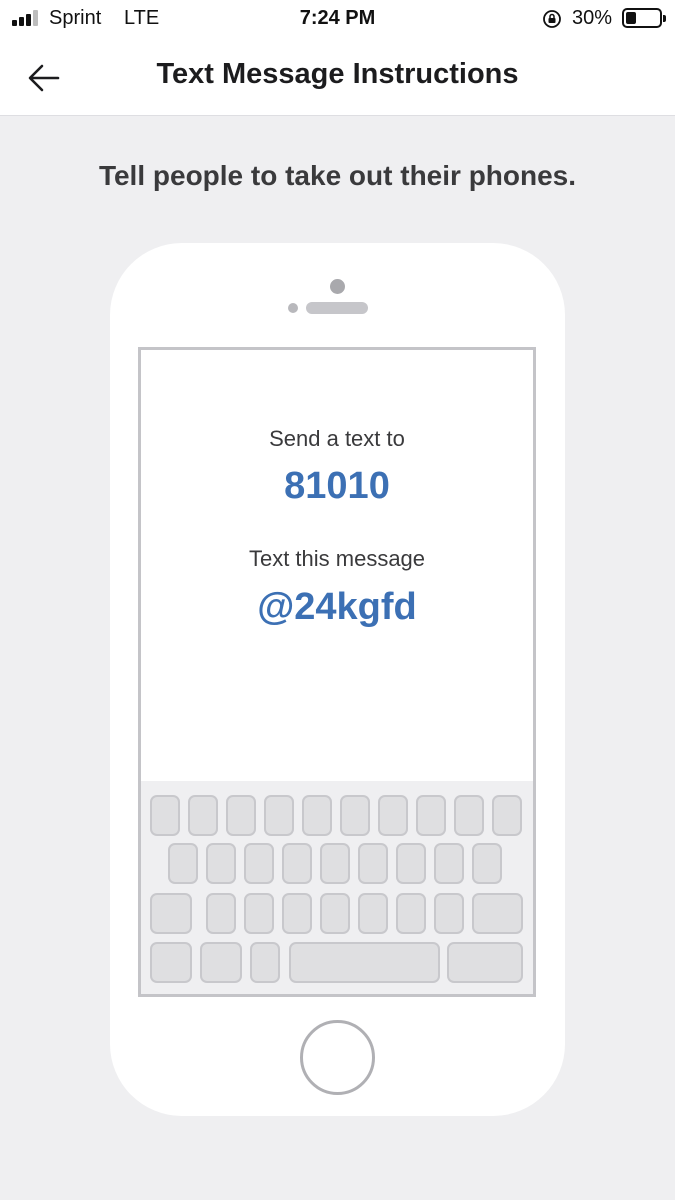 Image resolution: width=675 pixels, height=1200 pixels. What do you see at coordinates (644, 18) in the screenshot?
I see `battery-icon` at bounding box center [644, 18].